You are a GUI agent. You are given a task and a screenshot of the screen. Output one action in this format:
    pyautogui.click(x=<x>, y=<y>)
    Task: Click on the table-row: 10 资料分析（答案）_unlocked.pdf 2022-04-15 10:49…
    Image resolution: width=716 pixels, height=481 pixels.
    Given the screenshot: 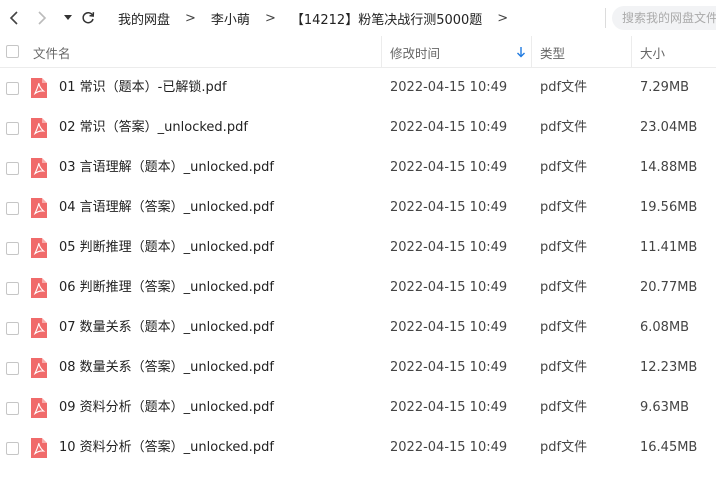 What is the action you would take?
    pyautogui.click(x=358, y=448)
    